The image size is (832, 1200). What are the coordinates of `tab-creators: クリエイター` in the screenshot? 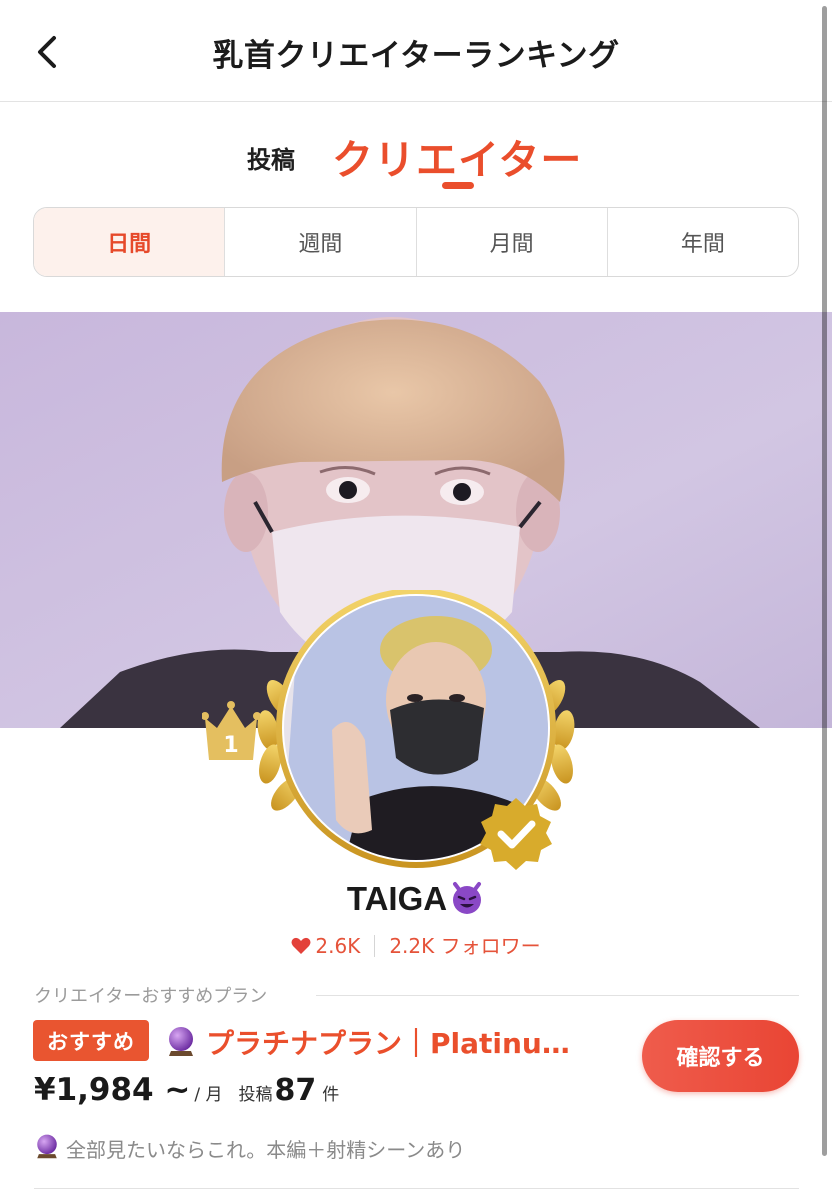 It's located at (457, 156).